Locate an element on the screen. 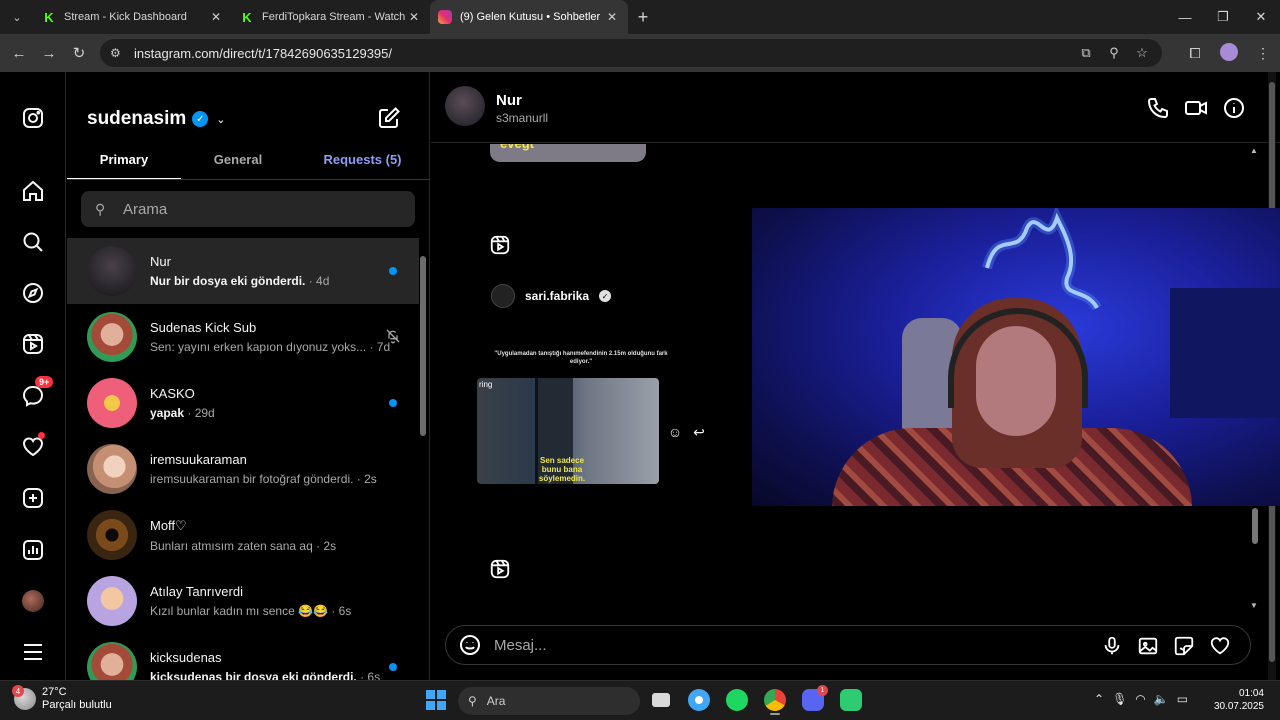  restore-icon: ❐ is located at coordinates (1223, 17).